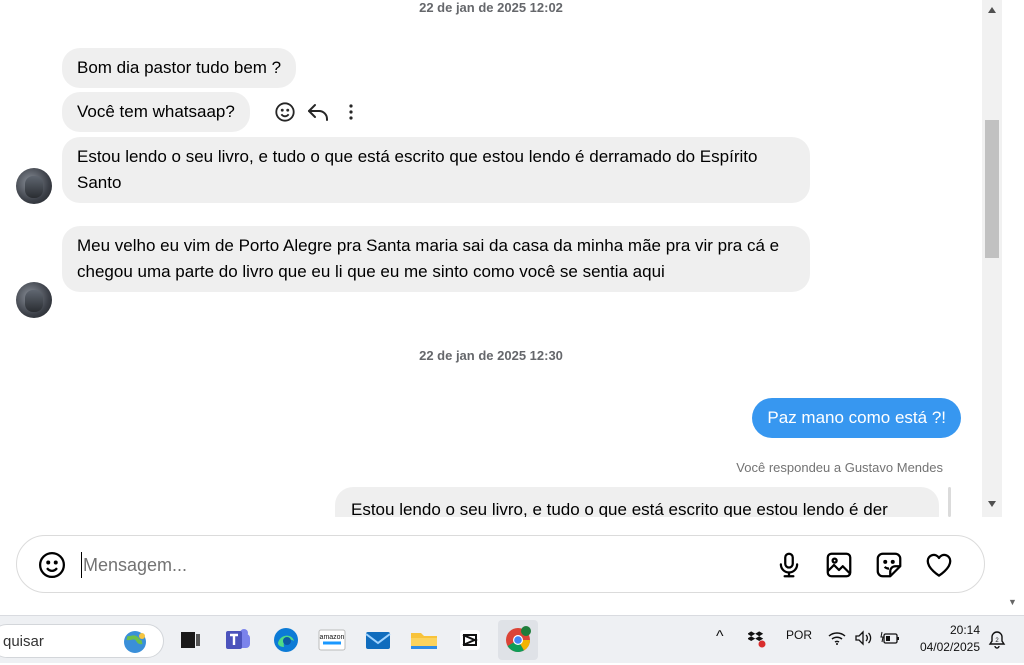 The image size is (1024, 665). Describe the element at coordinates (864, 638) in the screenshot. I see `volume-icon` at that location.